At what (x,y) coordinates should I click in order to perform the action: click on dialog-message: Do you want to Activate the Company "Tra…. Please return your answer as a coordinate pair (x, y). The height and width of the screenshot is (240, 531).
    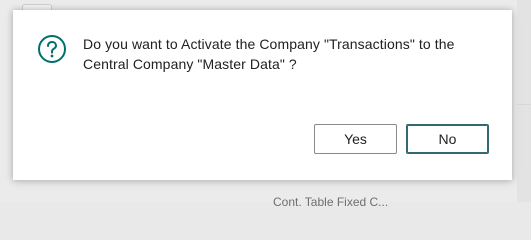
    Looking at the image, I should click on (269, 54).